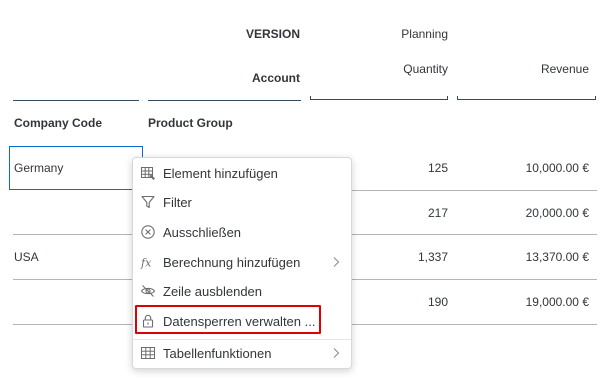  I want to click on row-revenue: 10,000.00 €, so click(529, 168).